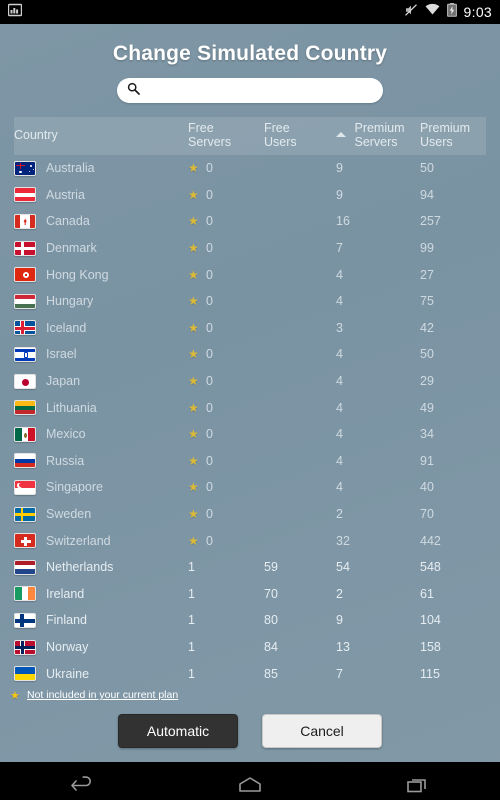  Describe the element at coordinates (83, 781) in the screenshot. I see `nav-back-button` at that location.